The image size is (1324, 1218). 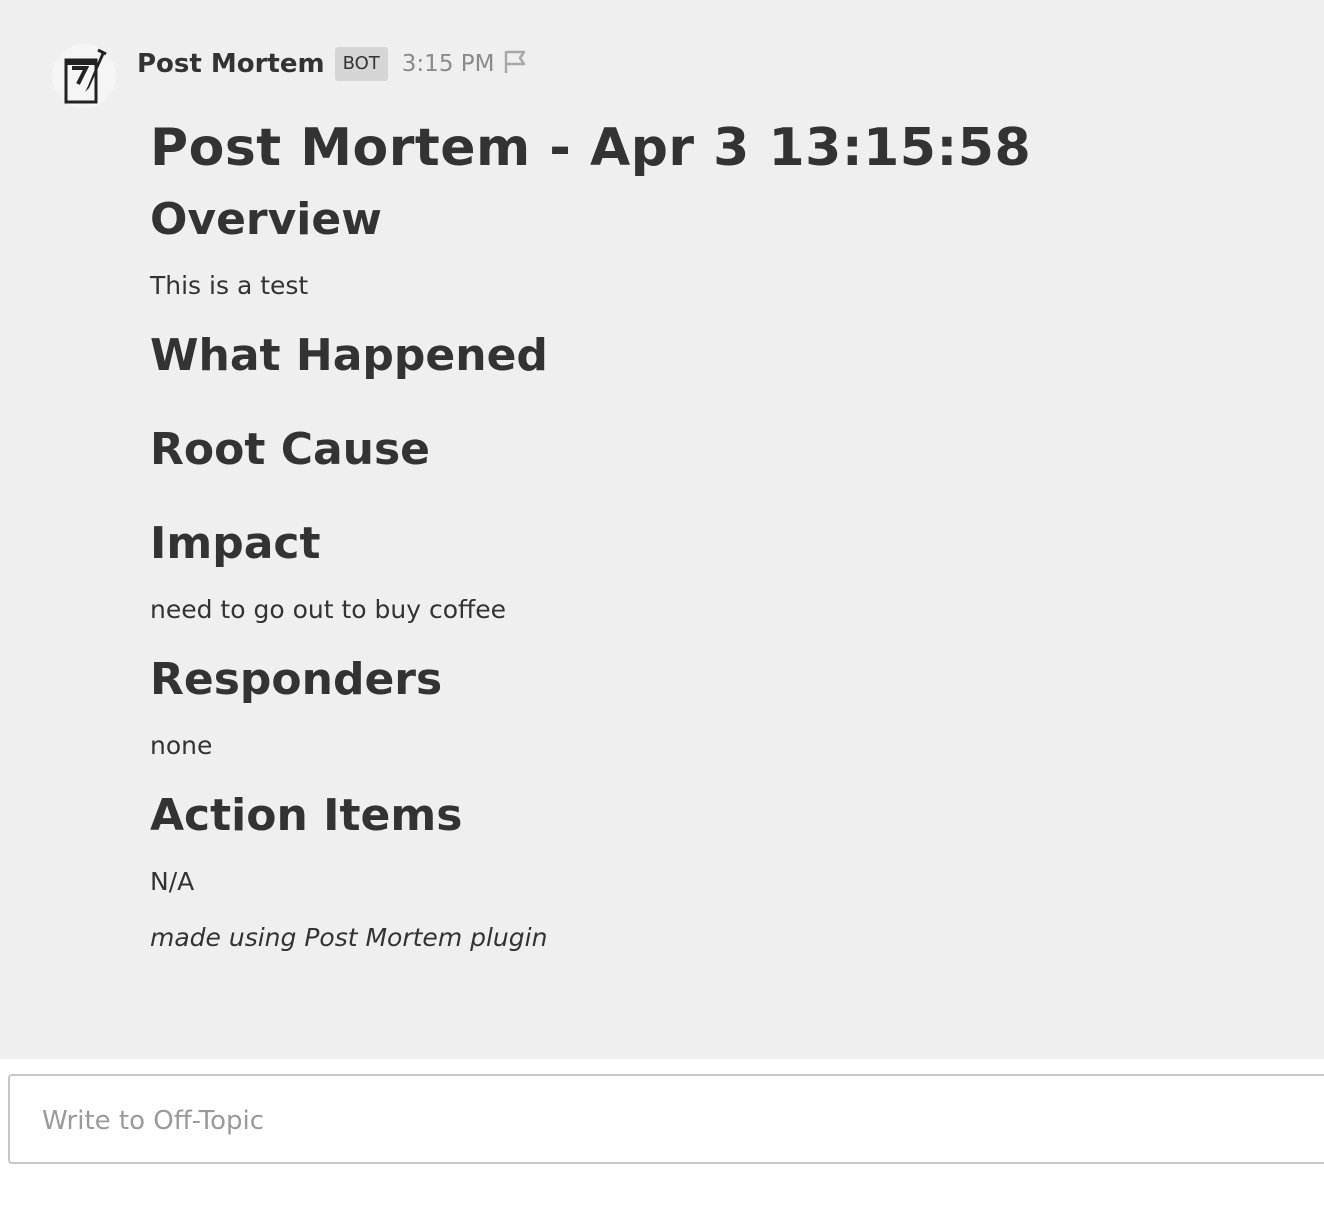 I want to click on section-heading-responders: Responders, so click(x=296, y=679).